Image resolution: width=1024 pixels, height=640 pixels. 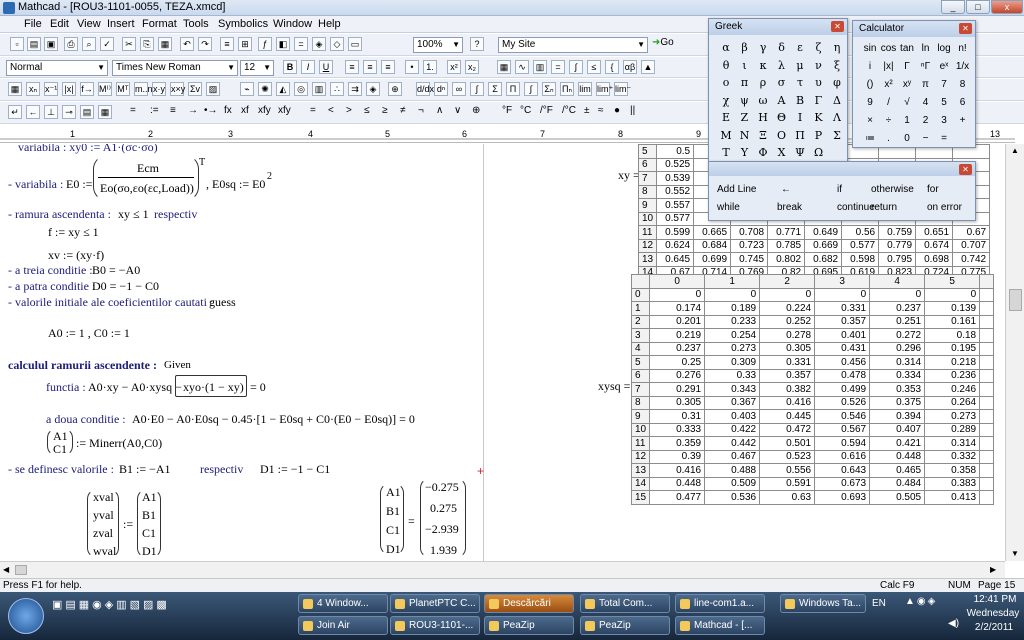 What do you see at coordinates (856, 207) in the screenshot?
I see `programming-key-button: continue` at bounding box center [856, 207].